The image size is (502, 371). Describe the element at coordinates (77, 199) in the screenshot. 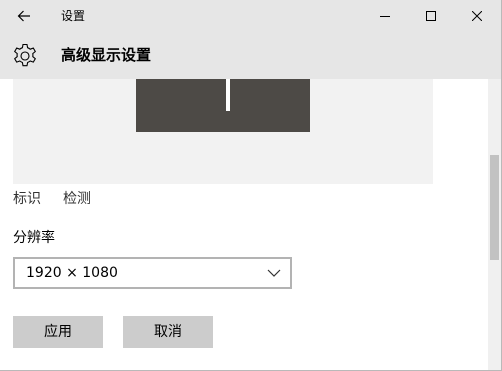

I see `detect-link: 检测` at that location.